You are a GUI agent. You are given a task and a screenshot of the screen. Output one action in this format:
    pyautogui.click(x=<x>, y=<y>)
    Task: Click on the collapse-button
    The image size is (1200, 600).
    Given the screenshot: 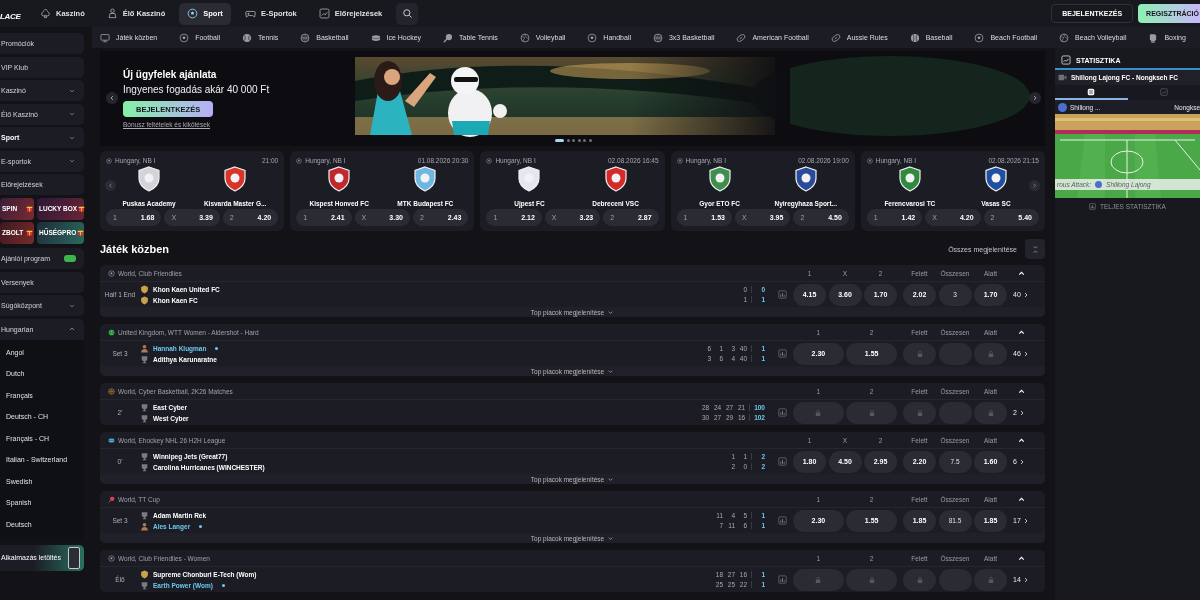 What is the action you would take?
    pyautogui.click(x=1035, y=249)
    